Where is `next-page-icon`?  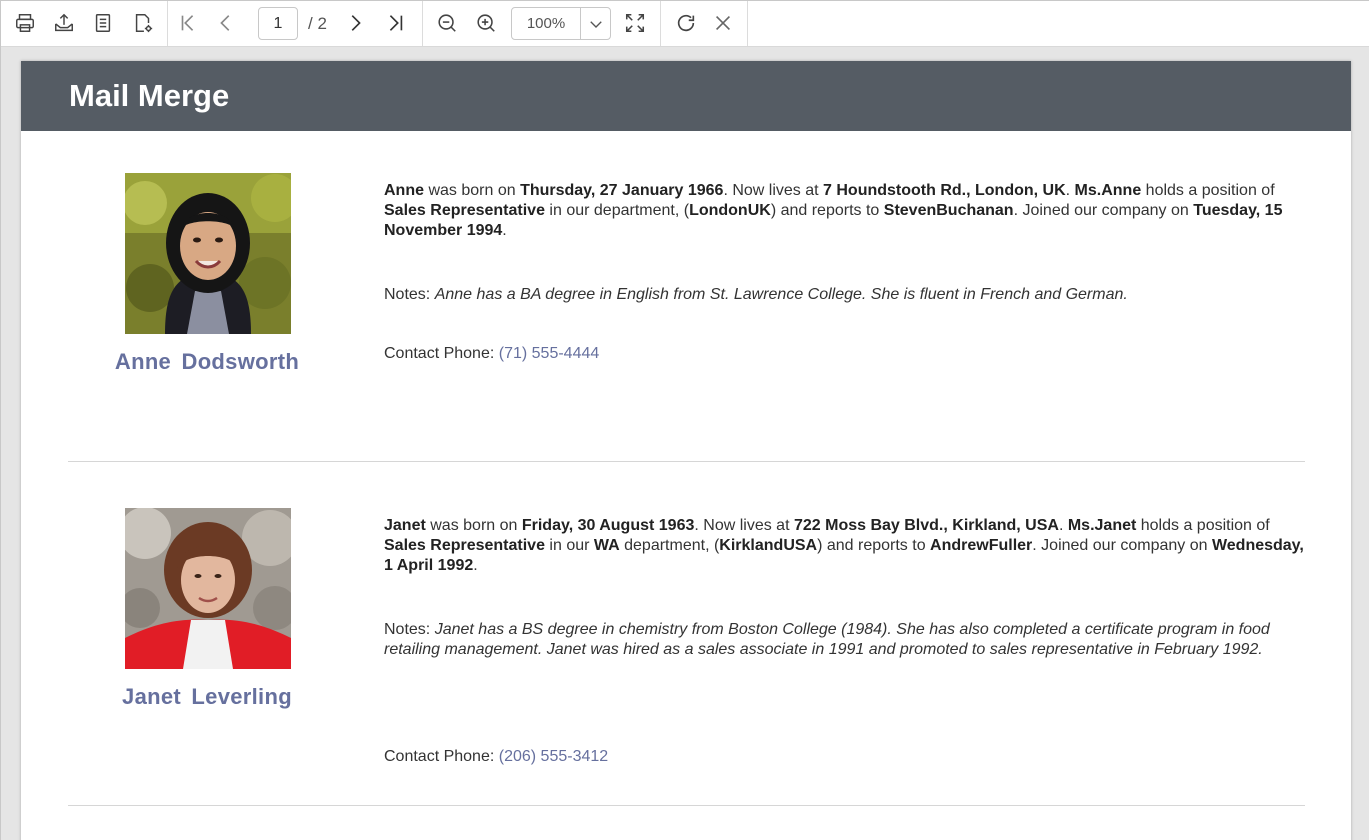 next-page-icon is located at coordinates (356, 23).